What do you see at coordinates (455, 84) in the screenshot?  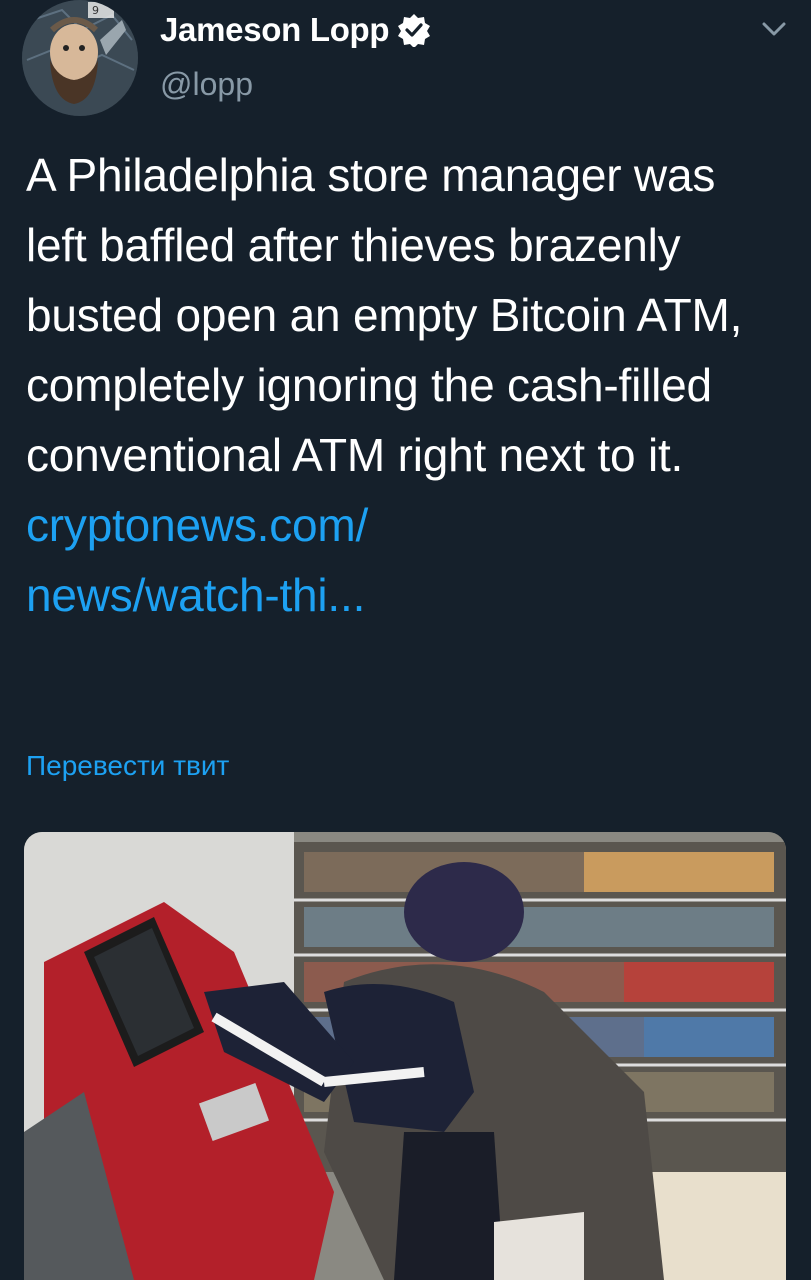 I see `user-handle: @lopp` at bounding box center [455, 84].